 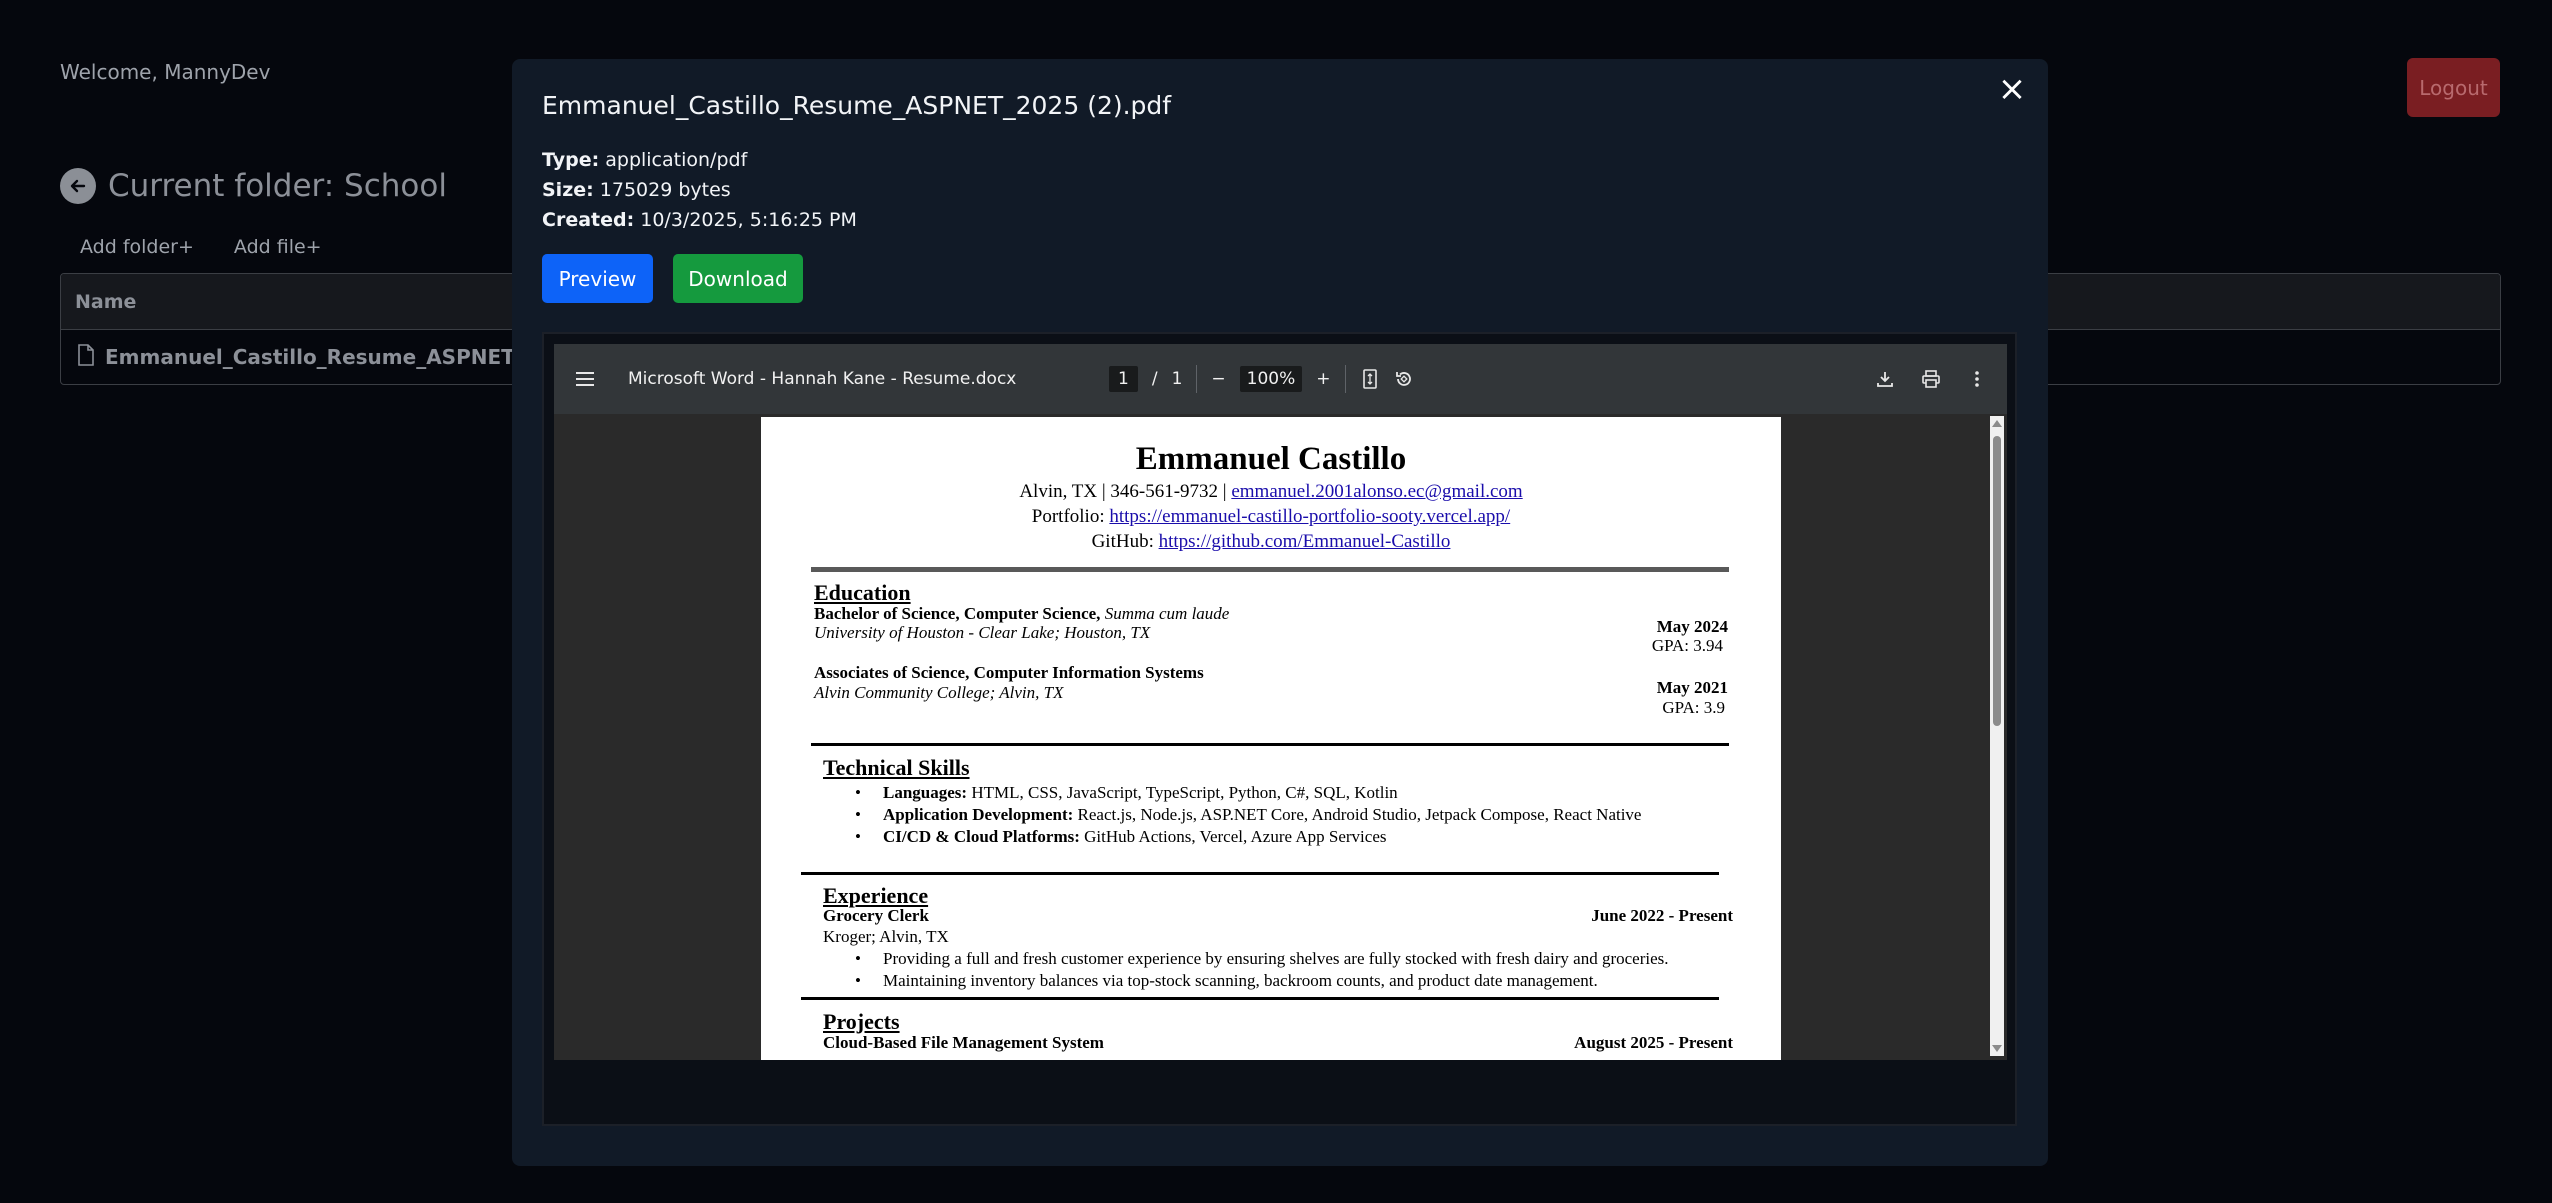 What do you see at coordinates (343, 357) in the screenshot?
I see `file-name: Emmanuel_Castillo_Resume_ASPNET_2025` at bounding box center [343, 357].